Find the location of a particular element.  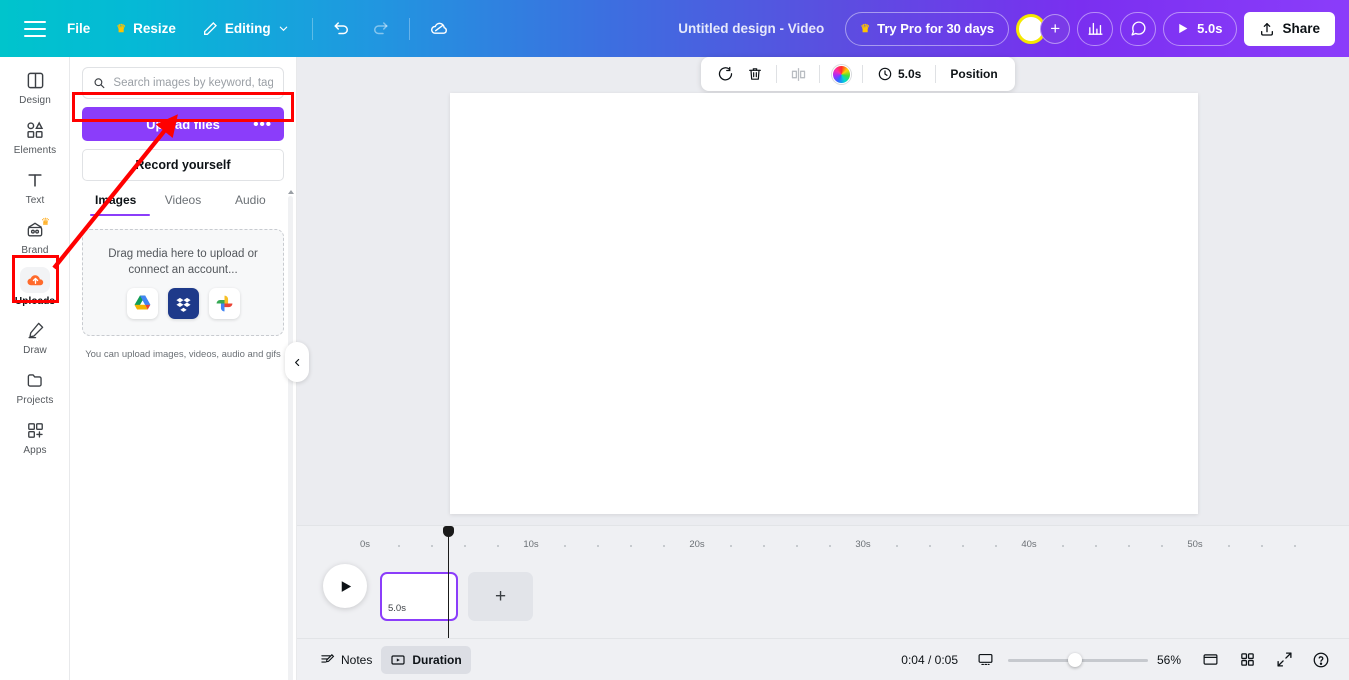

file-menu-button: File is located at coordinates (78, 29).